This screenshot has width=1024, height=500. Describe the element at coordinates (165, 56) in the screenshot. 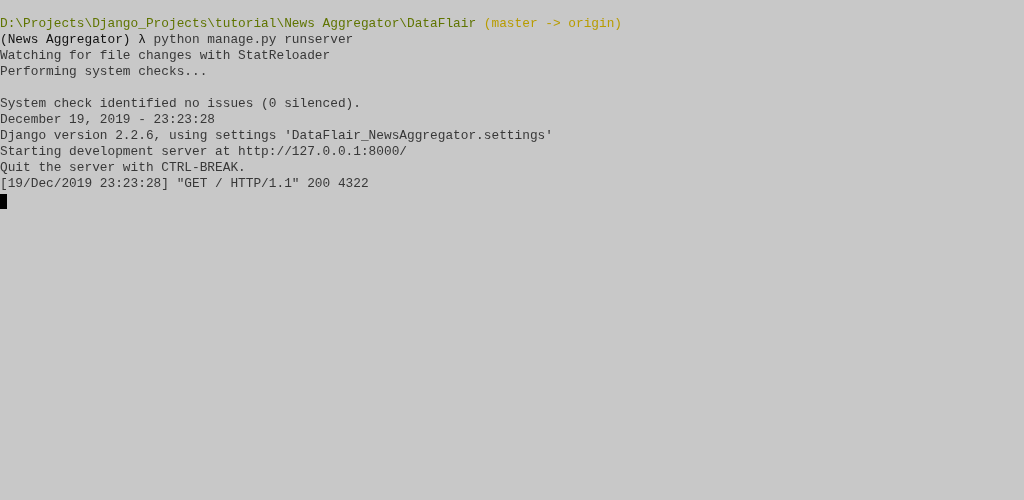

I see `output-text: Watching for file changes with StatReloader` at that location.